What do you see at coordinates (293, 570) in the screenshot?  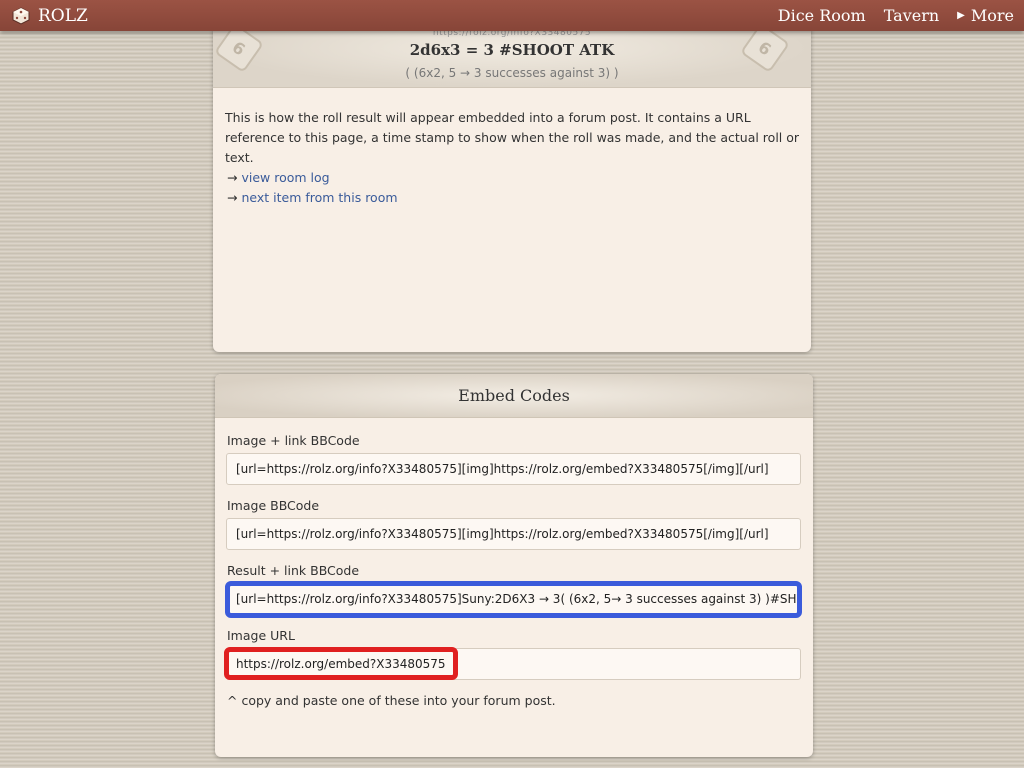 I see `result-link-bbcode-label: Result + link BBCode` at bounding box center [293, 570].